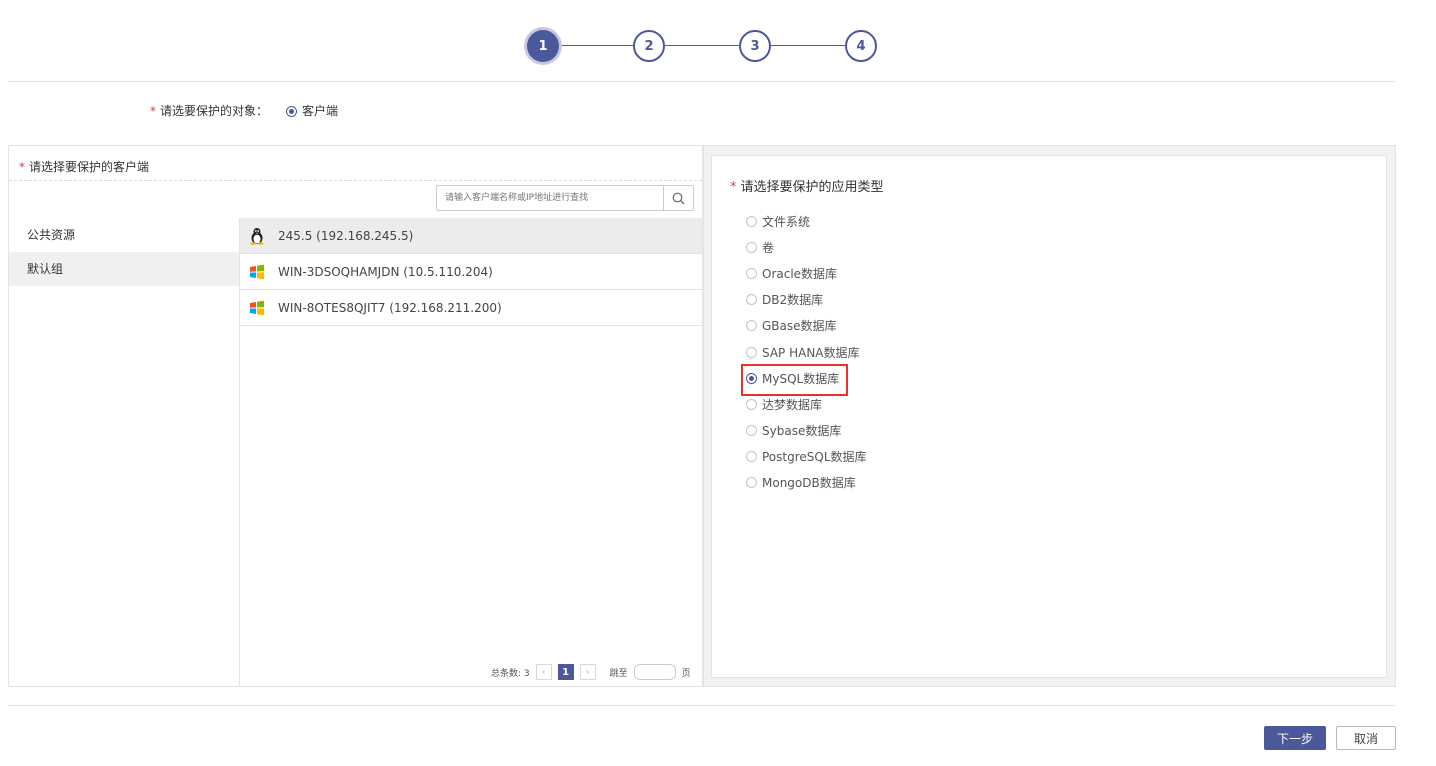 The image size is (1436, 766). I want to click on chevron-right-icon: ›, so click(587, 672).